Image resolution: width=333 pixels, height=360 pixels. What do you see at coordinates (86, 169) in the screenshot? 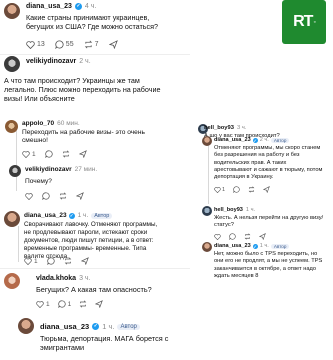
I see `post-time: 27 мин.` at bounding box center [86, 169].